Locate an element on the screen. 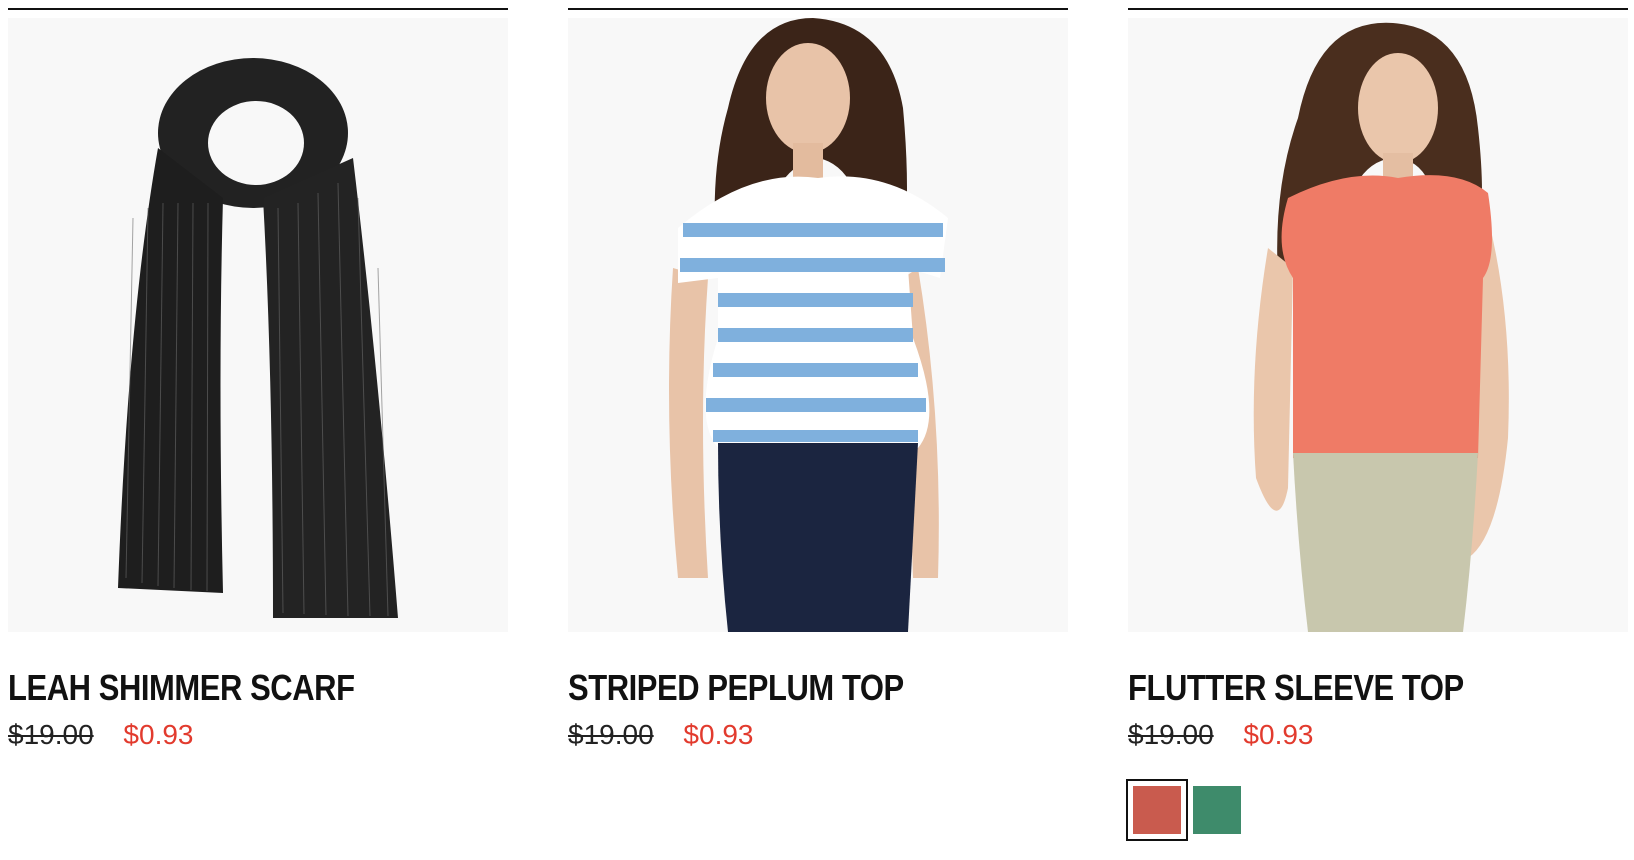 The height and width of the screenshot is (860, 1634). color-swatch-coral is located at coordinates (1157, 810).